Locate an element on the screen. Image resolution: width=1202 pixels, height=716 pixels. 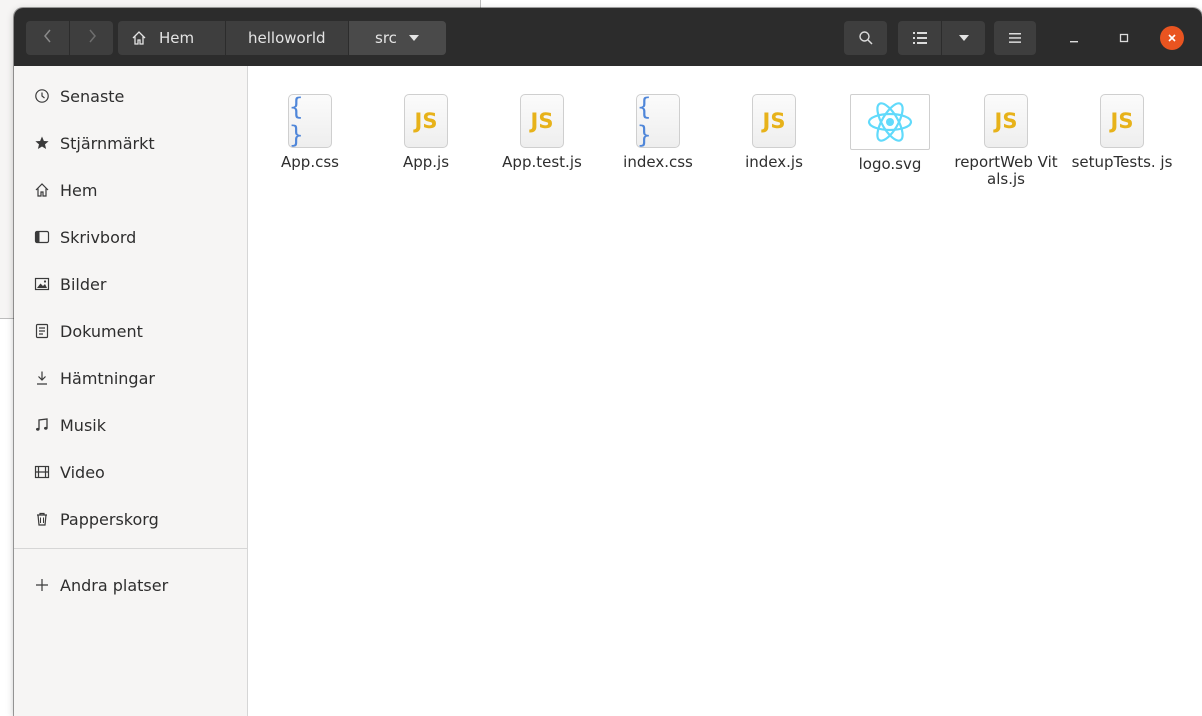
sidebar-item-label: Skrivbord is located at coordinates (98, 237).